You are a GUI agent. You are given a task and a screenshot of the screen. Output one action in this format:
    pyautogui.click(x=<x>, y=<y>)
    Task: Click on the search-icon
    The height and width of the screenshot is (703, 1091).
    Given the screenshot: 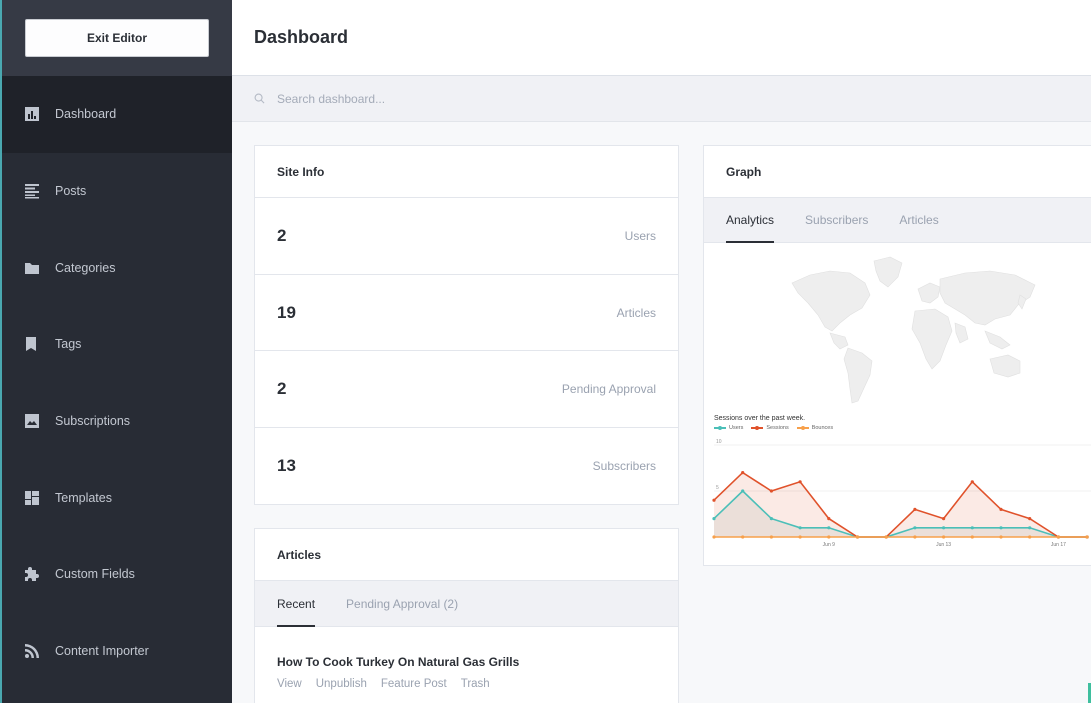 What is the action you would take?
    pyautogui.click(x=259, y=98)
    